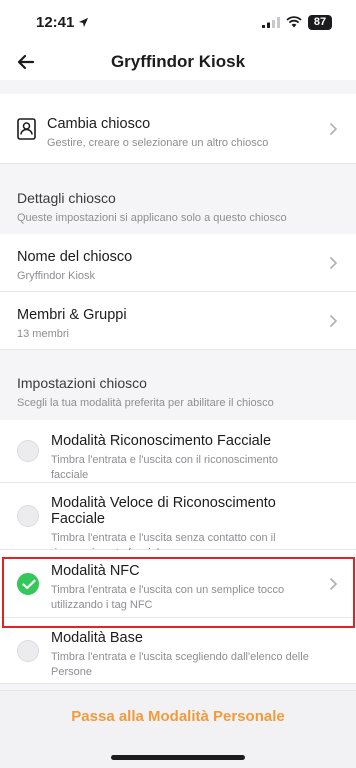 Image resolution: width=356 pixels, height=768 pixels. I want to click on kiosk-name-row: Nome del chiosco Gryffindor Kiosk, so click(178, 263).